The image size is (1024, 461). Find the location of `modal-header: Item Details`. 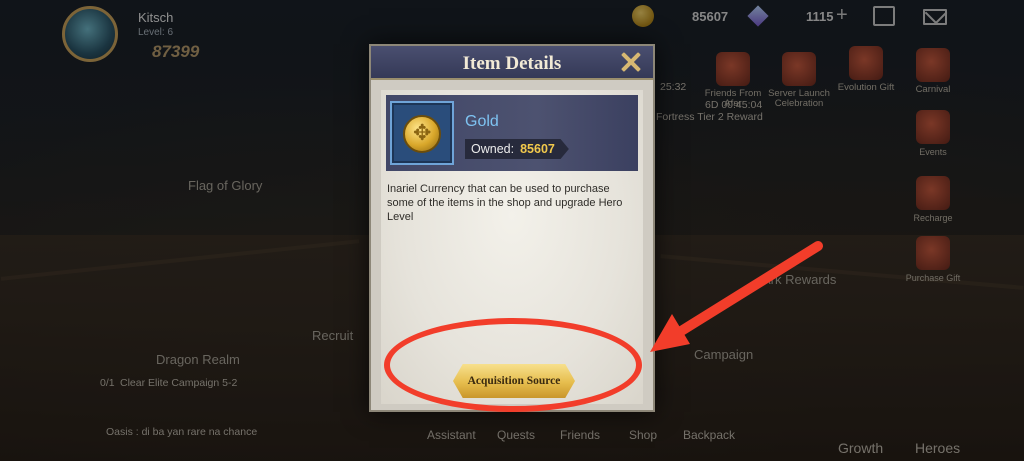

modal-header: Item Details is located at coordinates (512, 63).